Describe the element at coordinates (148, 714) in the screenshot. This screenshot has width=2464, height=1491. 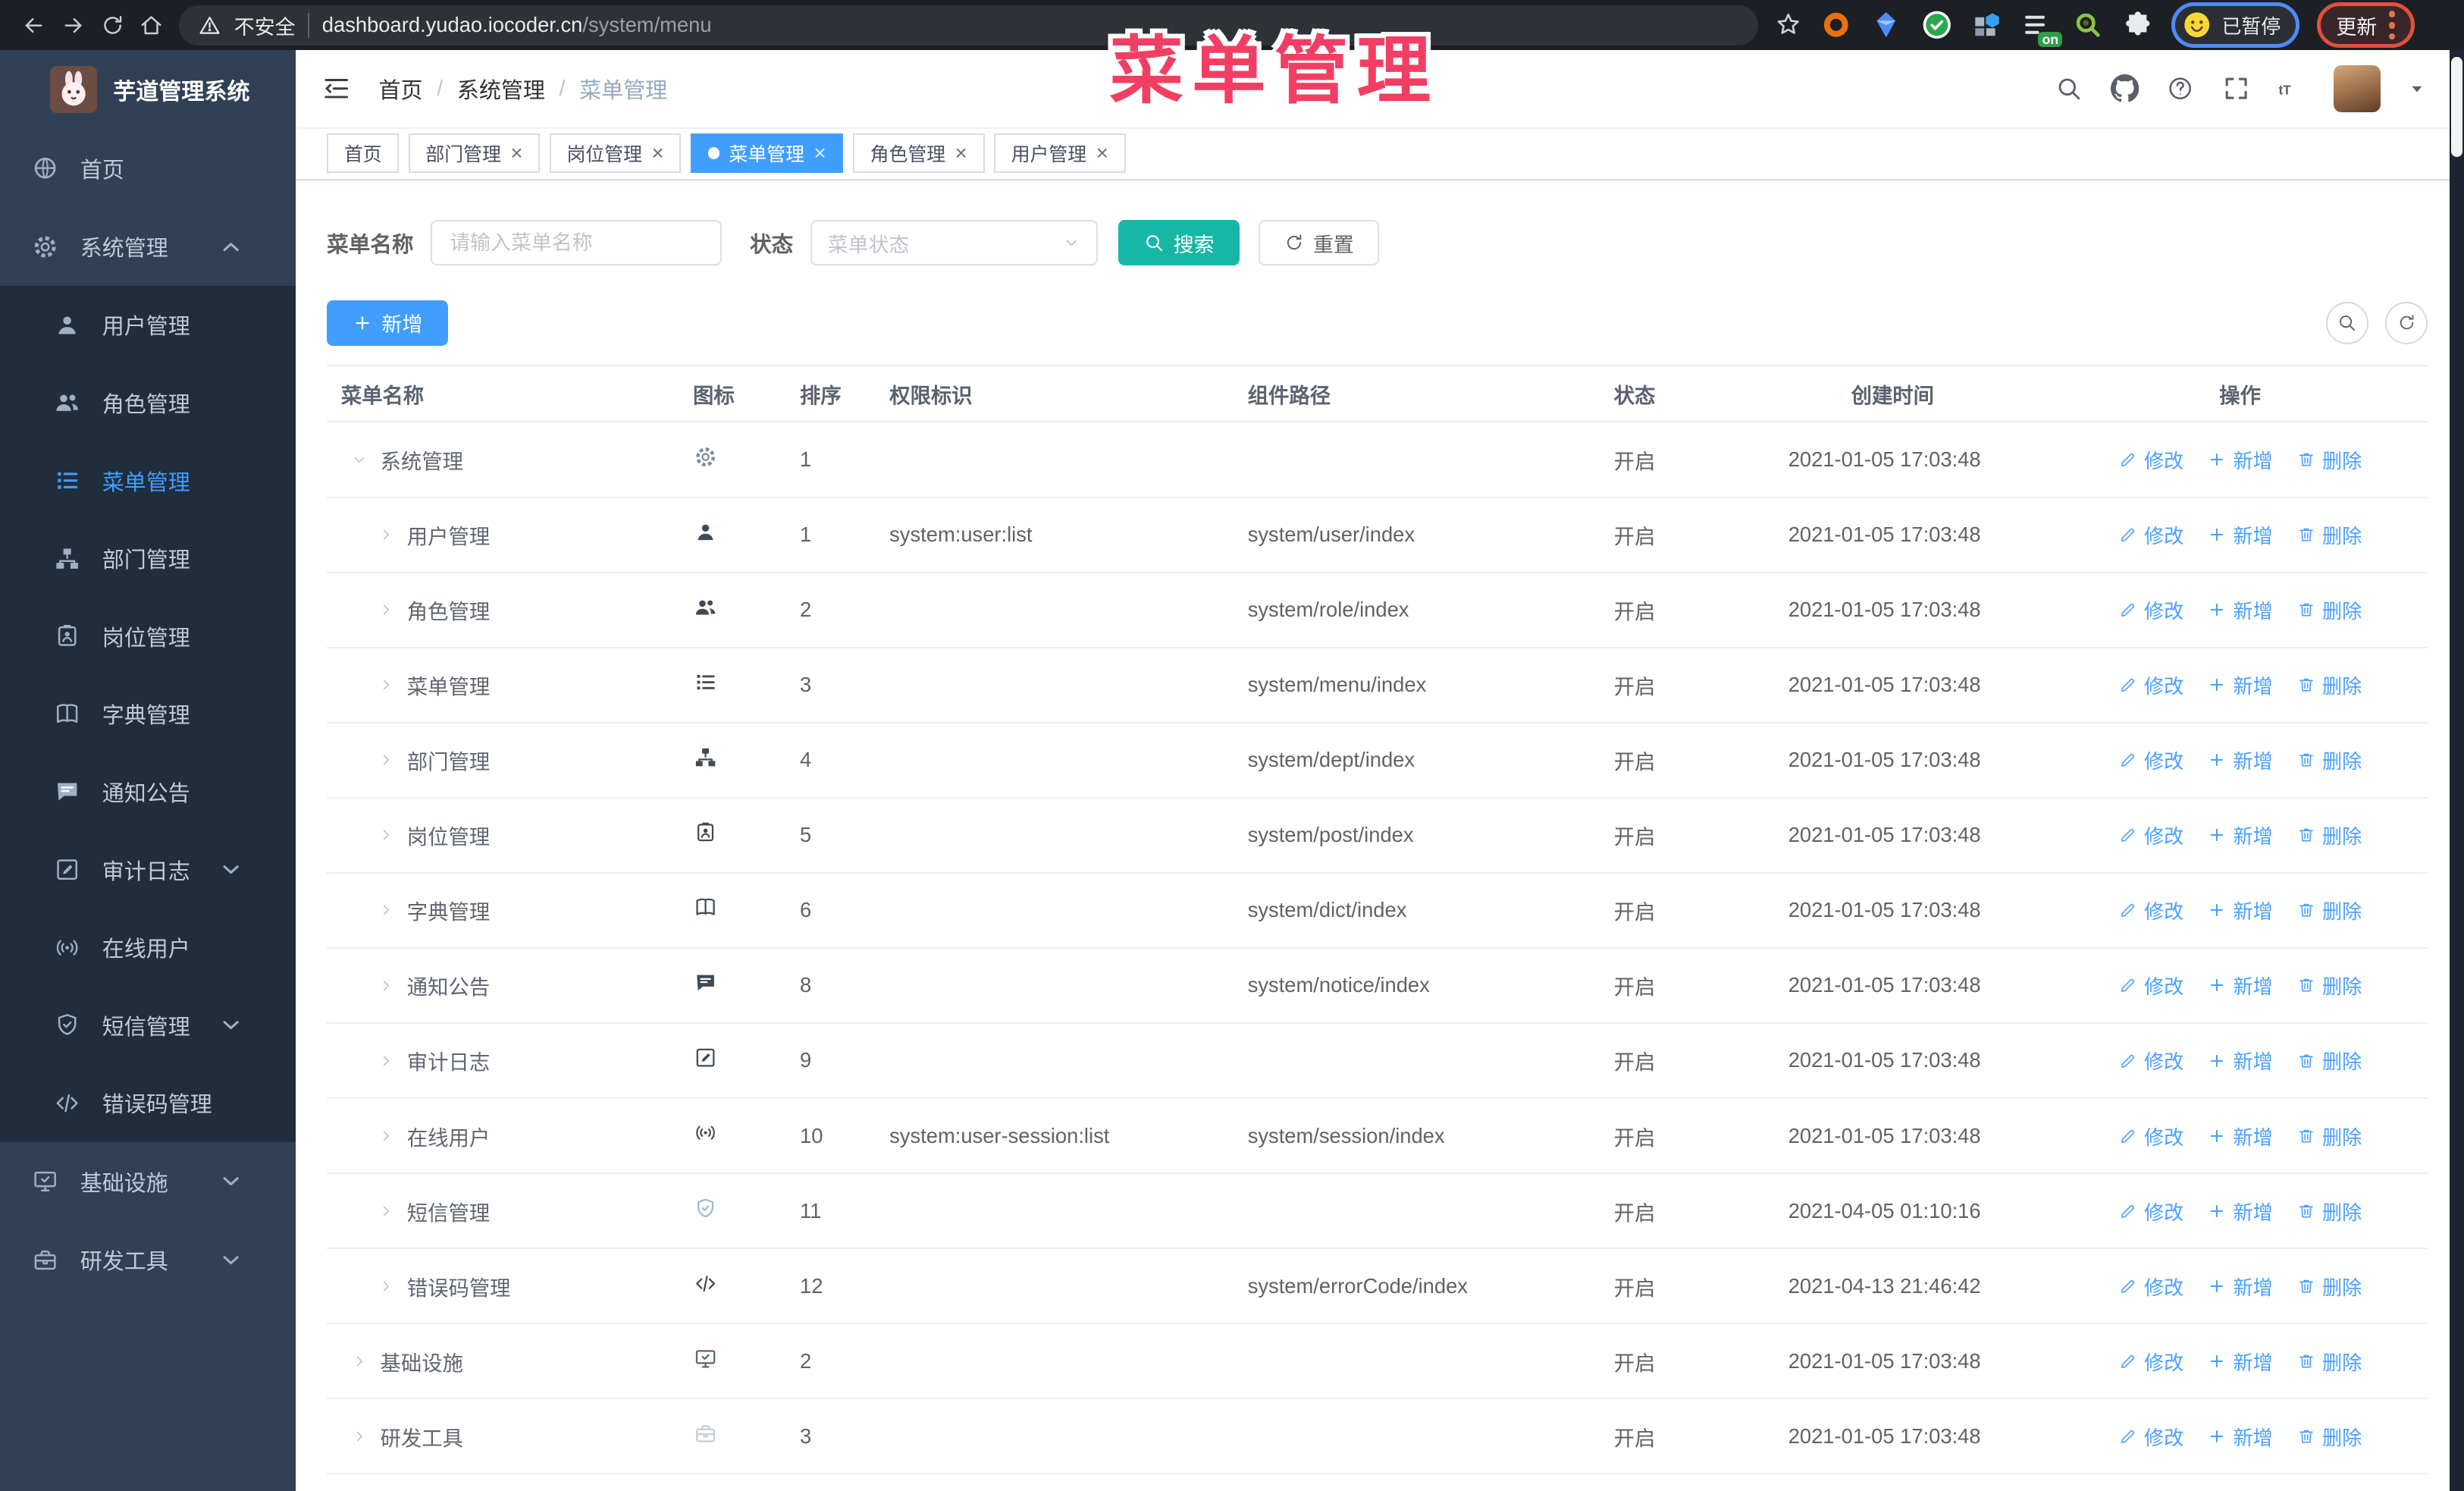
I see `sidebar-item: 字典管理` at that location.